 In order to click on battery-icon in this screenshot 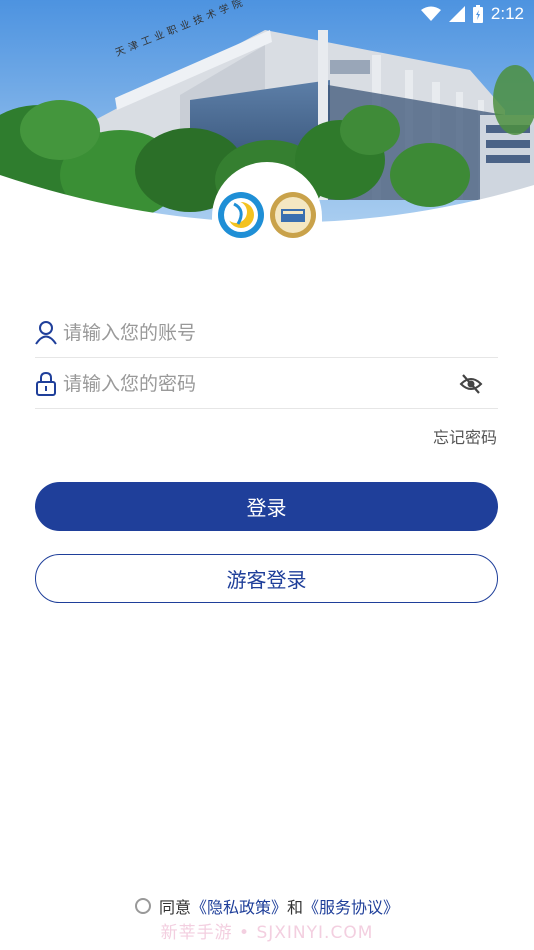, I will do `click(477, 14)`.